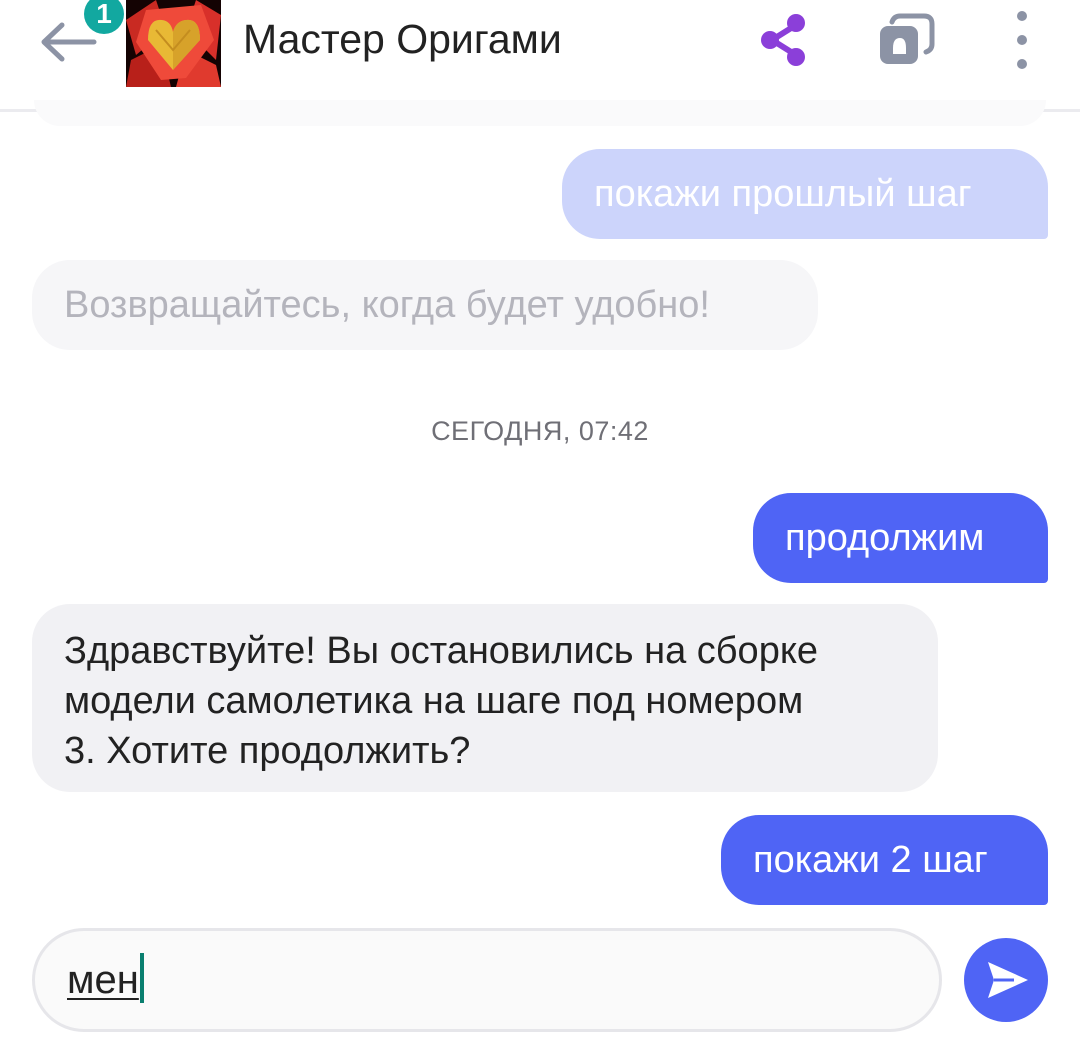  I want to click on page-title: Мастер Оригами, so click(402, 39).